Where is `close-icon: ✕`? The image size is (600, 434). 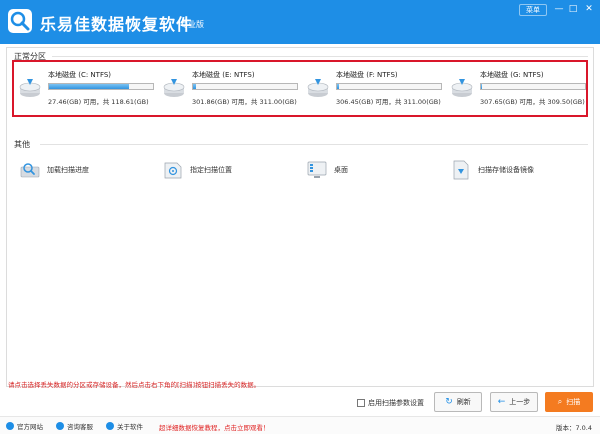 close-icon: ✕ is located at coordinates (589, 9).